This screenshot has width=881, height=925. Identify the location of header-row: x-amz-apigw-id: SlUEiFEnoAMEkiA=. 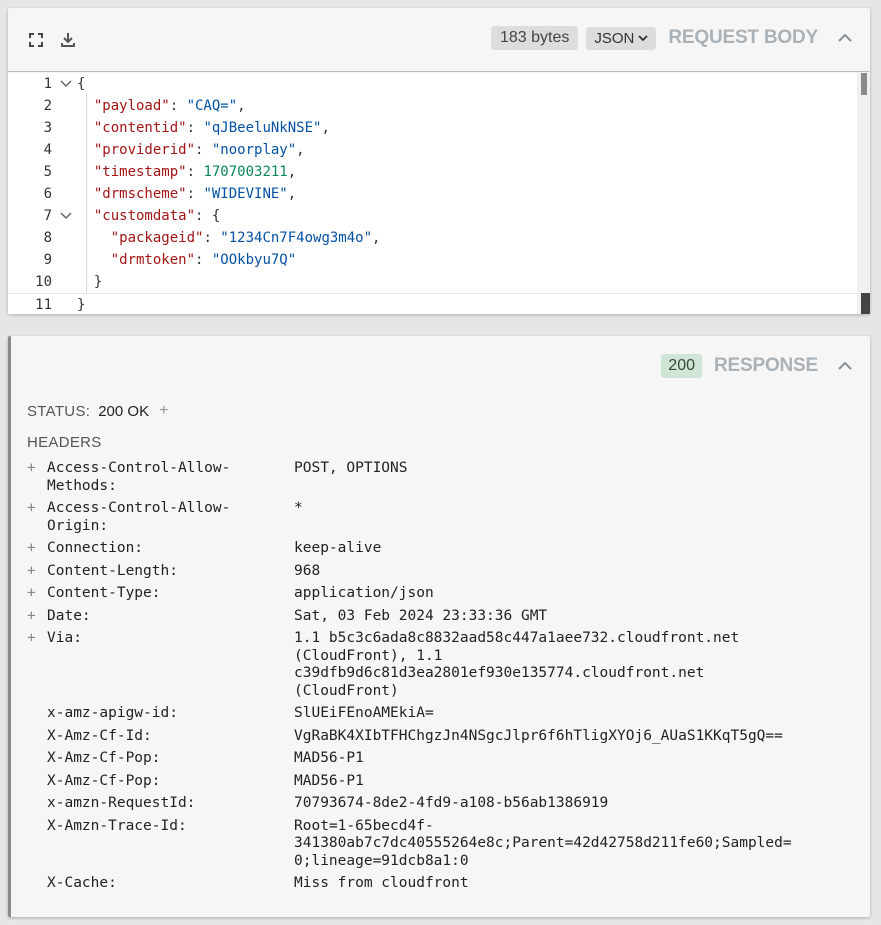
(442, 714).